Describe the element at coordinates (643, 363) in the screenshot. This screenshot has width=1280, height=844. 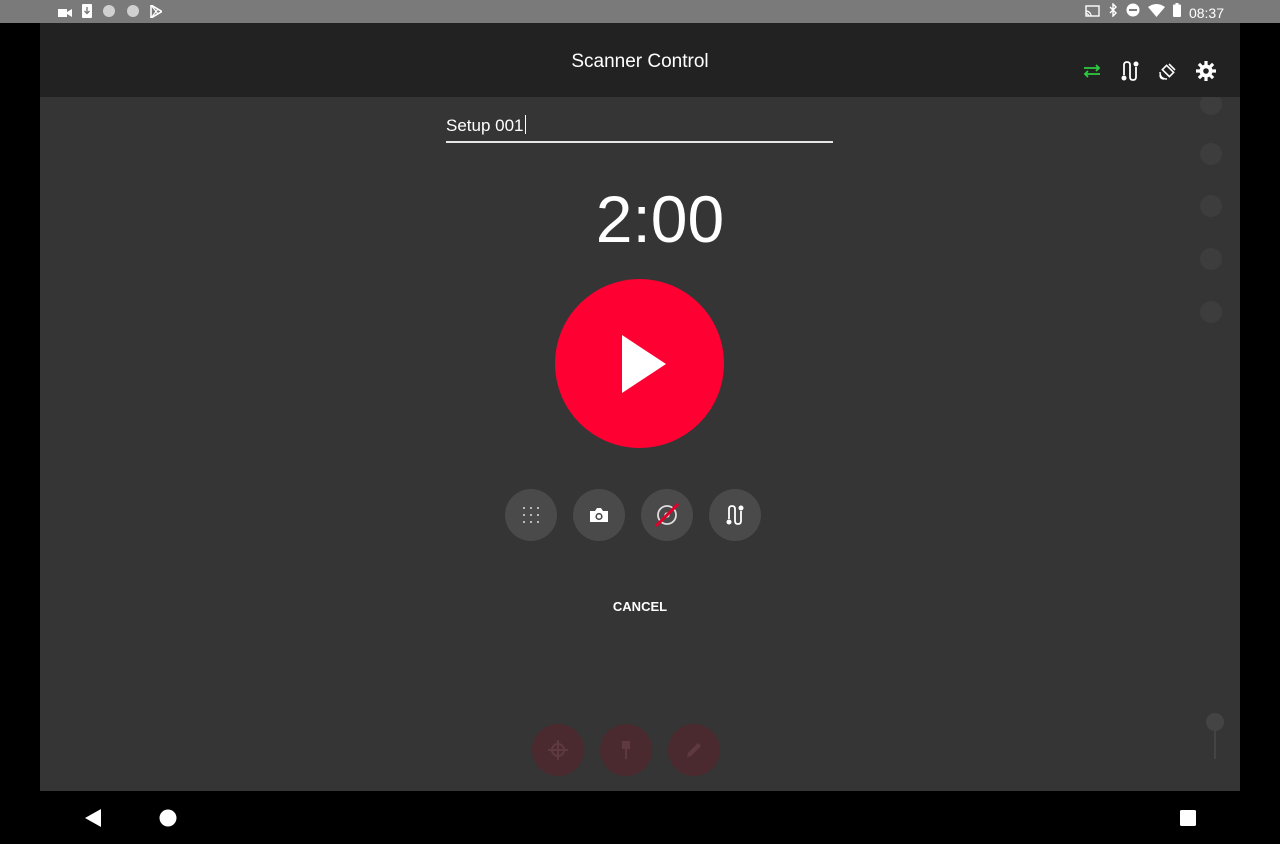
I see `play-icon` at that location.